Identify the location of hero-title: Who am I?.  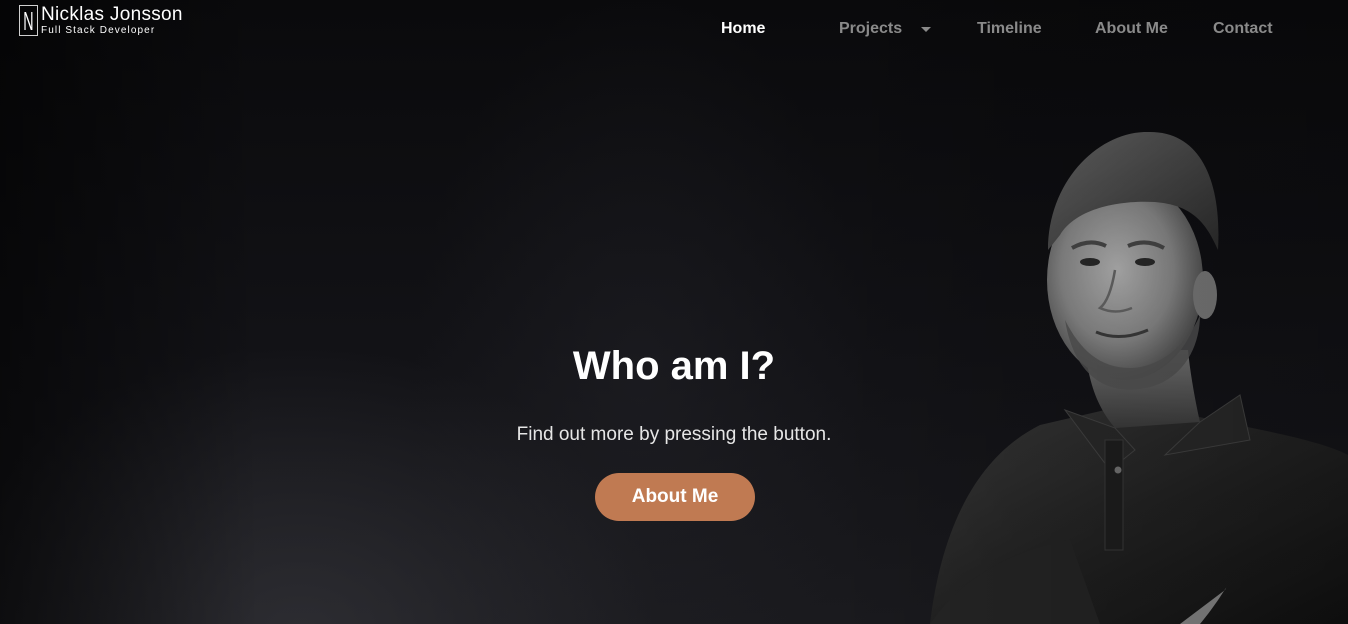
(674, 366).